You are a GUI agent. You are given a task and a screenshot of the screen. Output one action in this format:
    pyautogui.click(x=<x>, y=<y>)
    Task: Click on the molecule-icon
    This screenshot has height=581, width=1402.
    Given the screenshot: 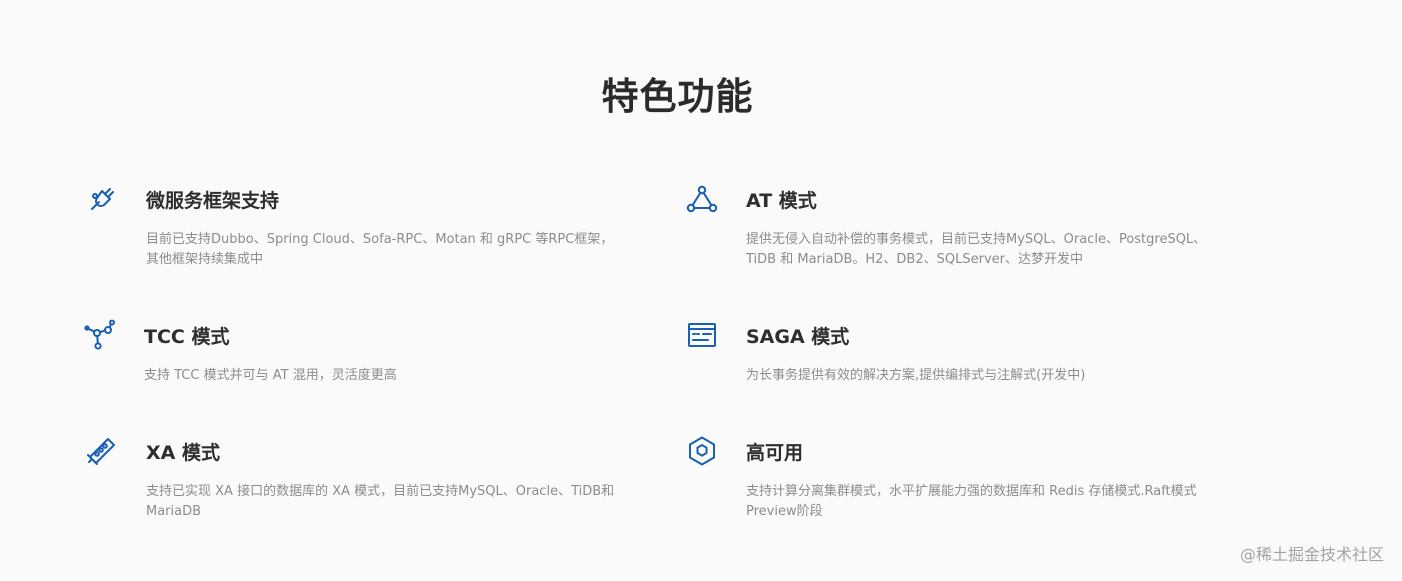 What is the action you would take?
    pyautogui.click(x=100, y=335)
    